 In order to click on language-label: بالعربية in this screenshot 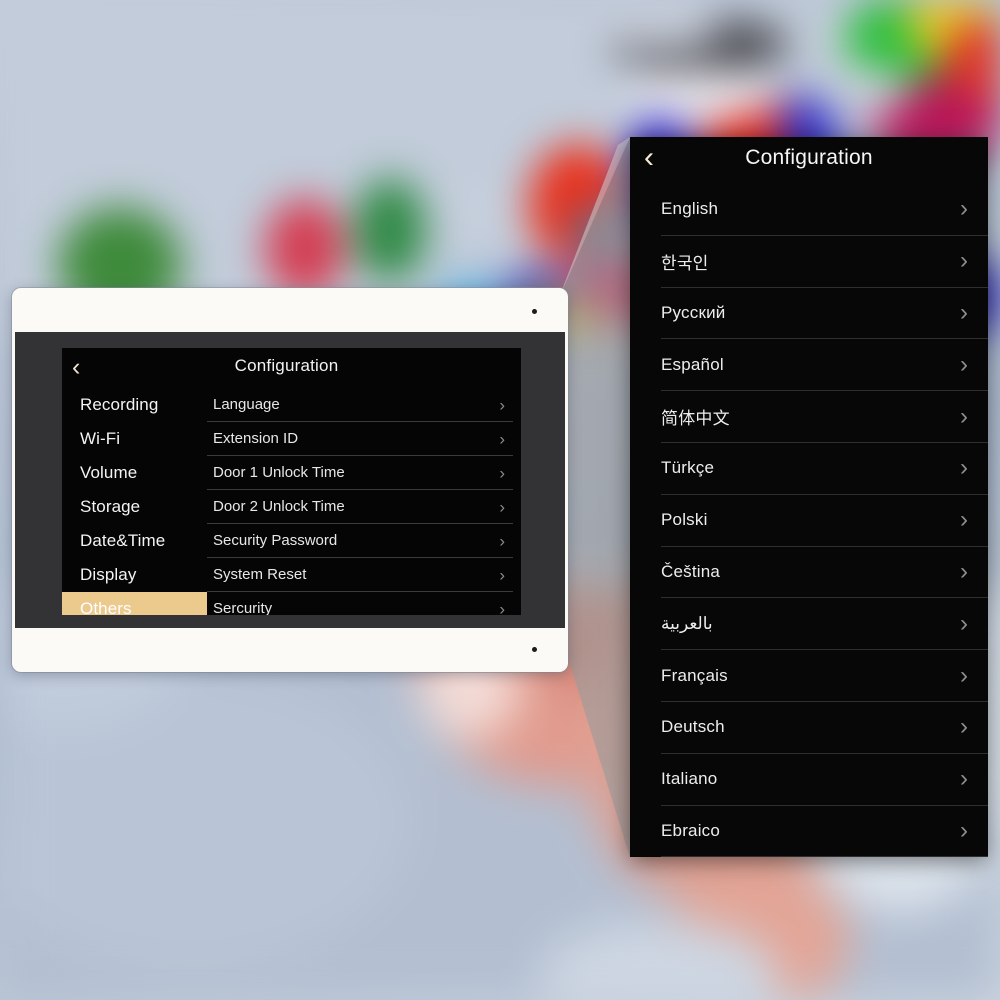, I will do `click(687, 623)`.